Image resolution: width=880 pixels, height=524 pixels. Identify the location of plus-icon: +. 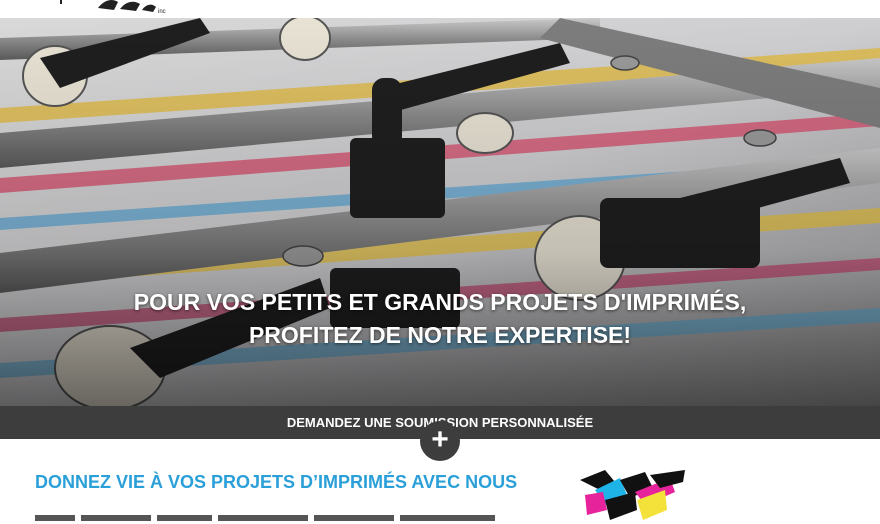
(440, 441).